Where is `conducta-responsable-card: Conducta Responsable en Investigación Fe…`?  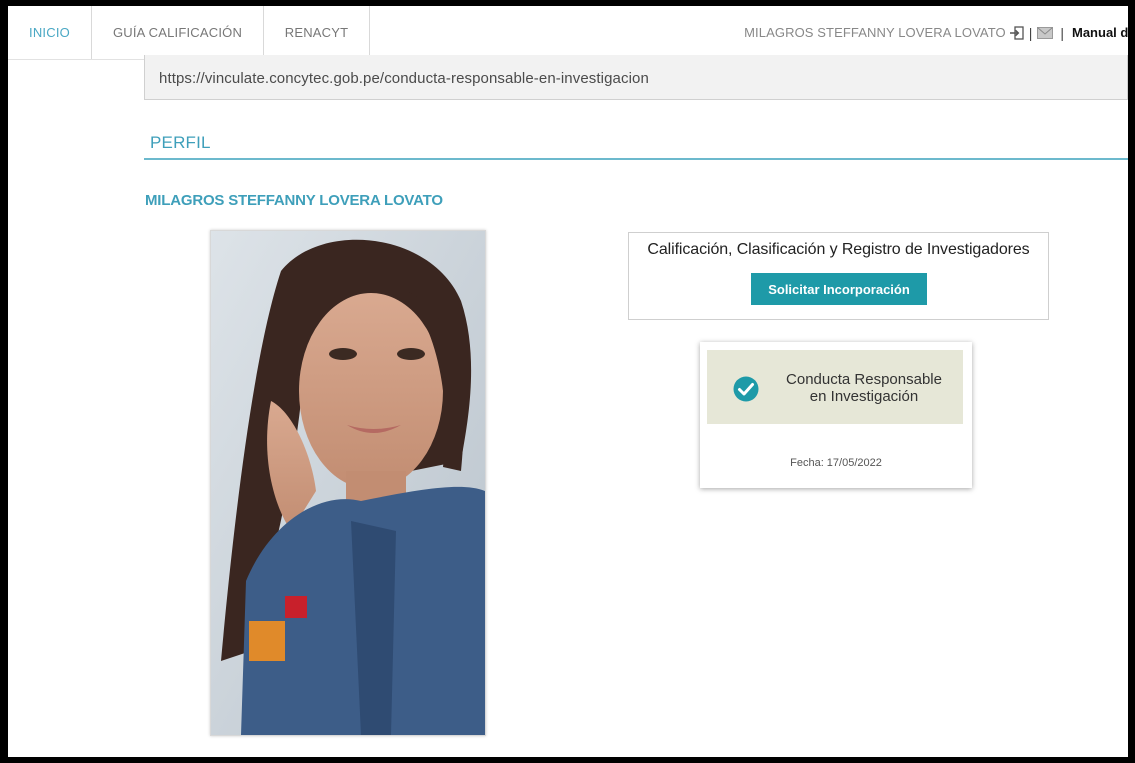 conducta-responsable-card: Conducta Responsable en Investigación Fe… is located at coordinates (836, 415).